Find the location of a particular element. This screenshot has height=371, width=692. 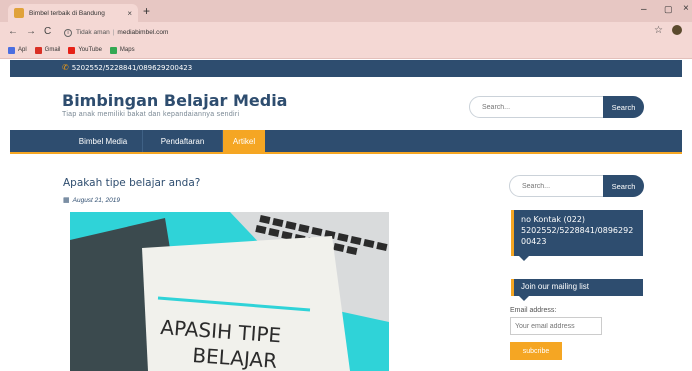

header-search: Search is located at coordinates (556, 107).